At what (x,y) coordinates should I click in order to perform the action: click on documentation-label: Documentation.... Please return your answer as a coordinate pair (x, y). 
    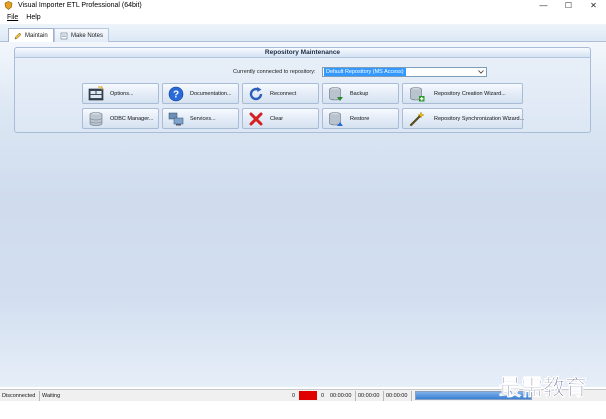
    Looking at the image, I should click on (211, 93).